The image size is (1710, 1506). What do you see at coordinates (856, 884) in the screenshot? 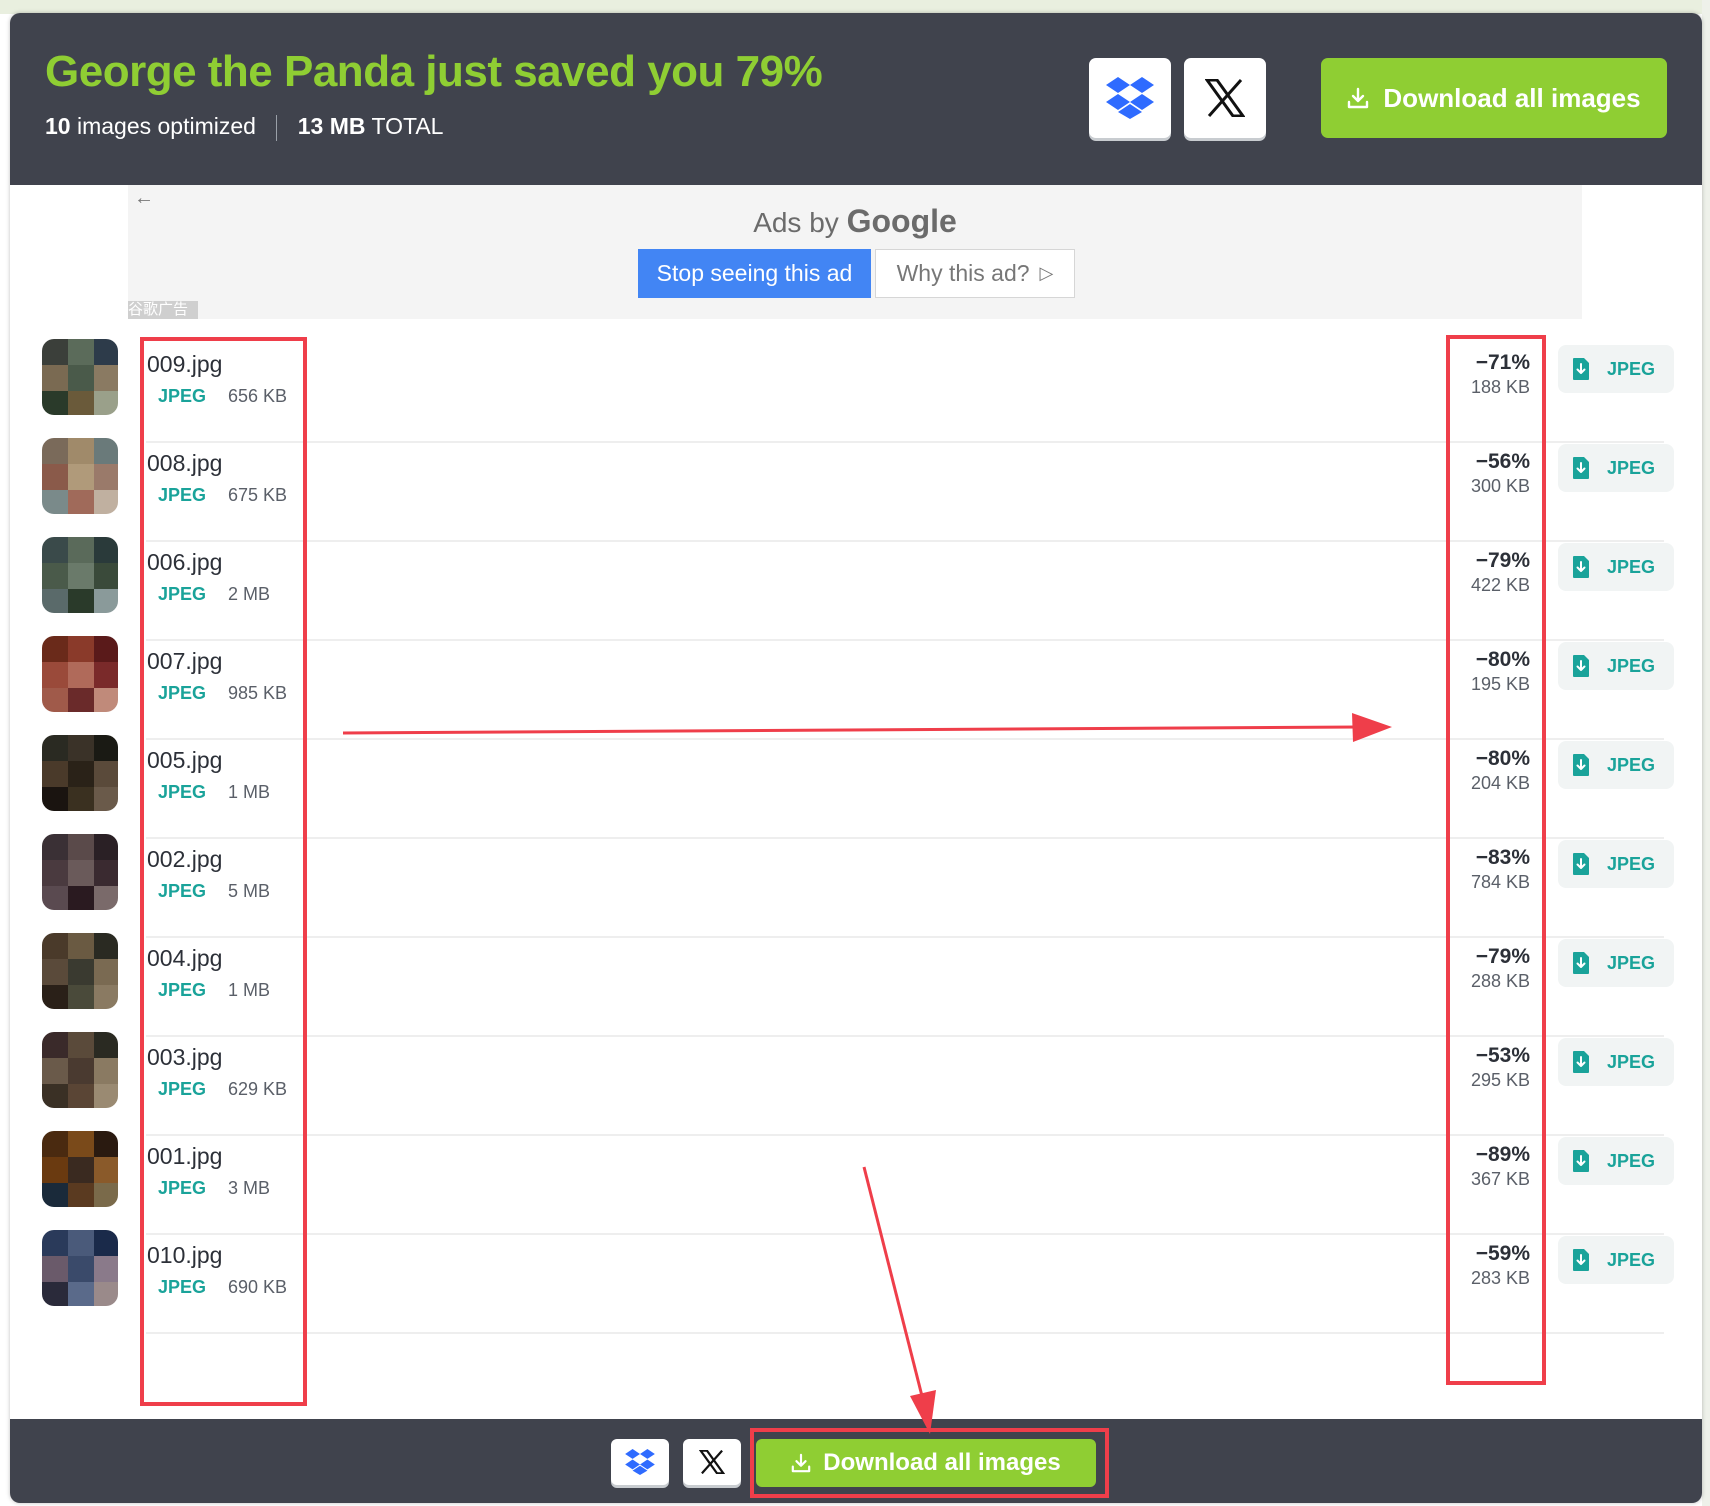
I see `file-row: 002.jpg JPEG 5 MB −83% 784 KB JPEG` at bounding box center [856, 884].